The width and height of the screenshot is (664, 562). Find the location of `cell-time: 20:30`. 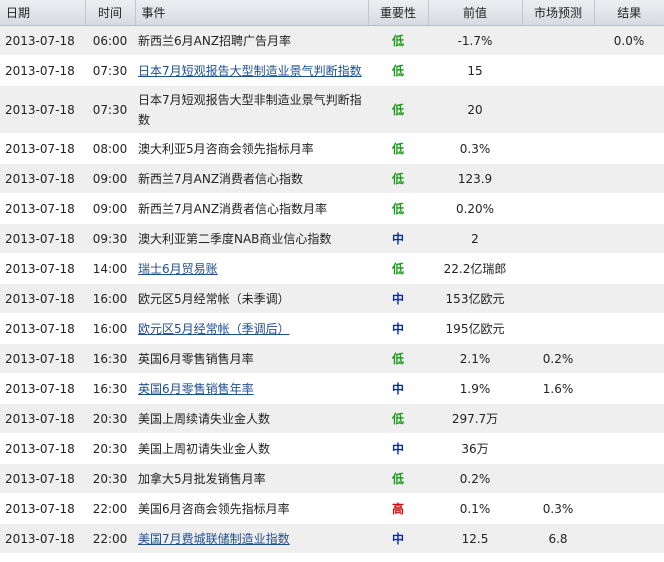

cell-time: 20:30 is located at coordinates (110, 478).